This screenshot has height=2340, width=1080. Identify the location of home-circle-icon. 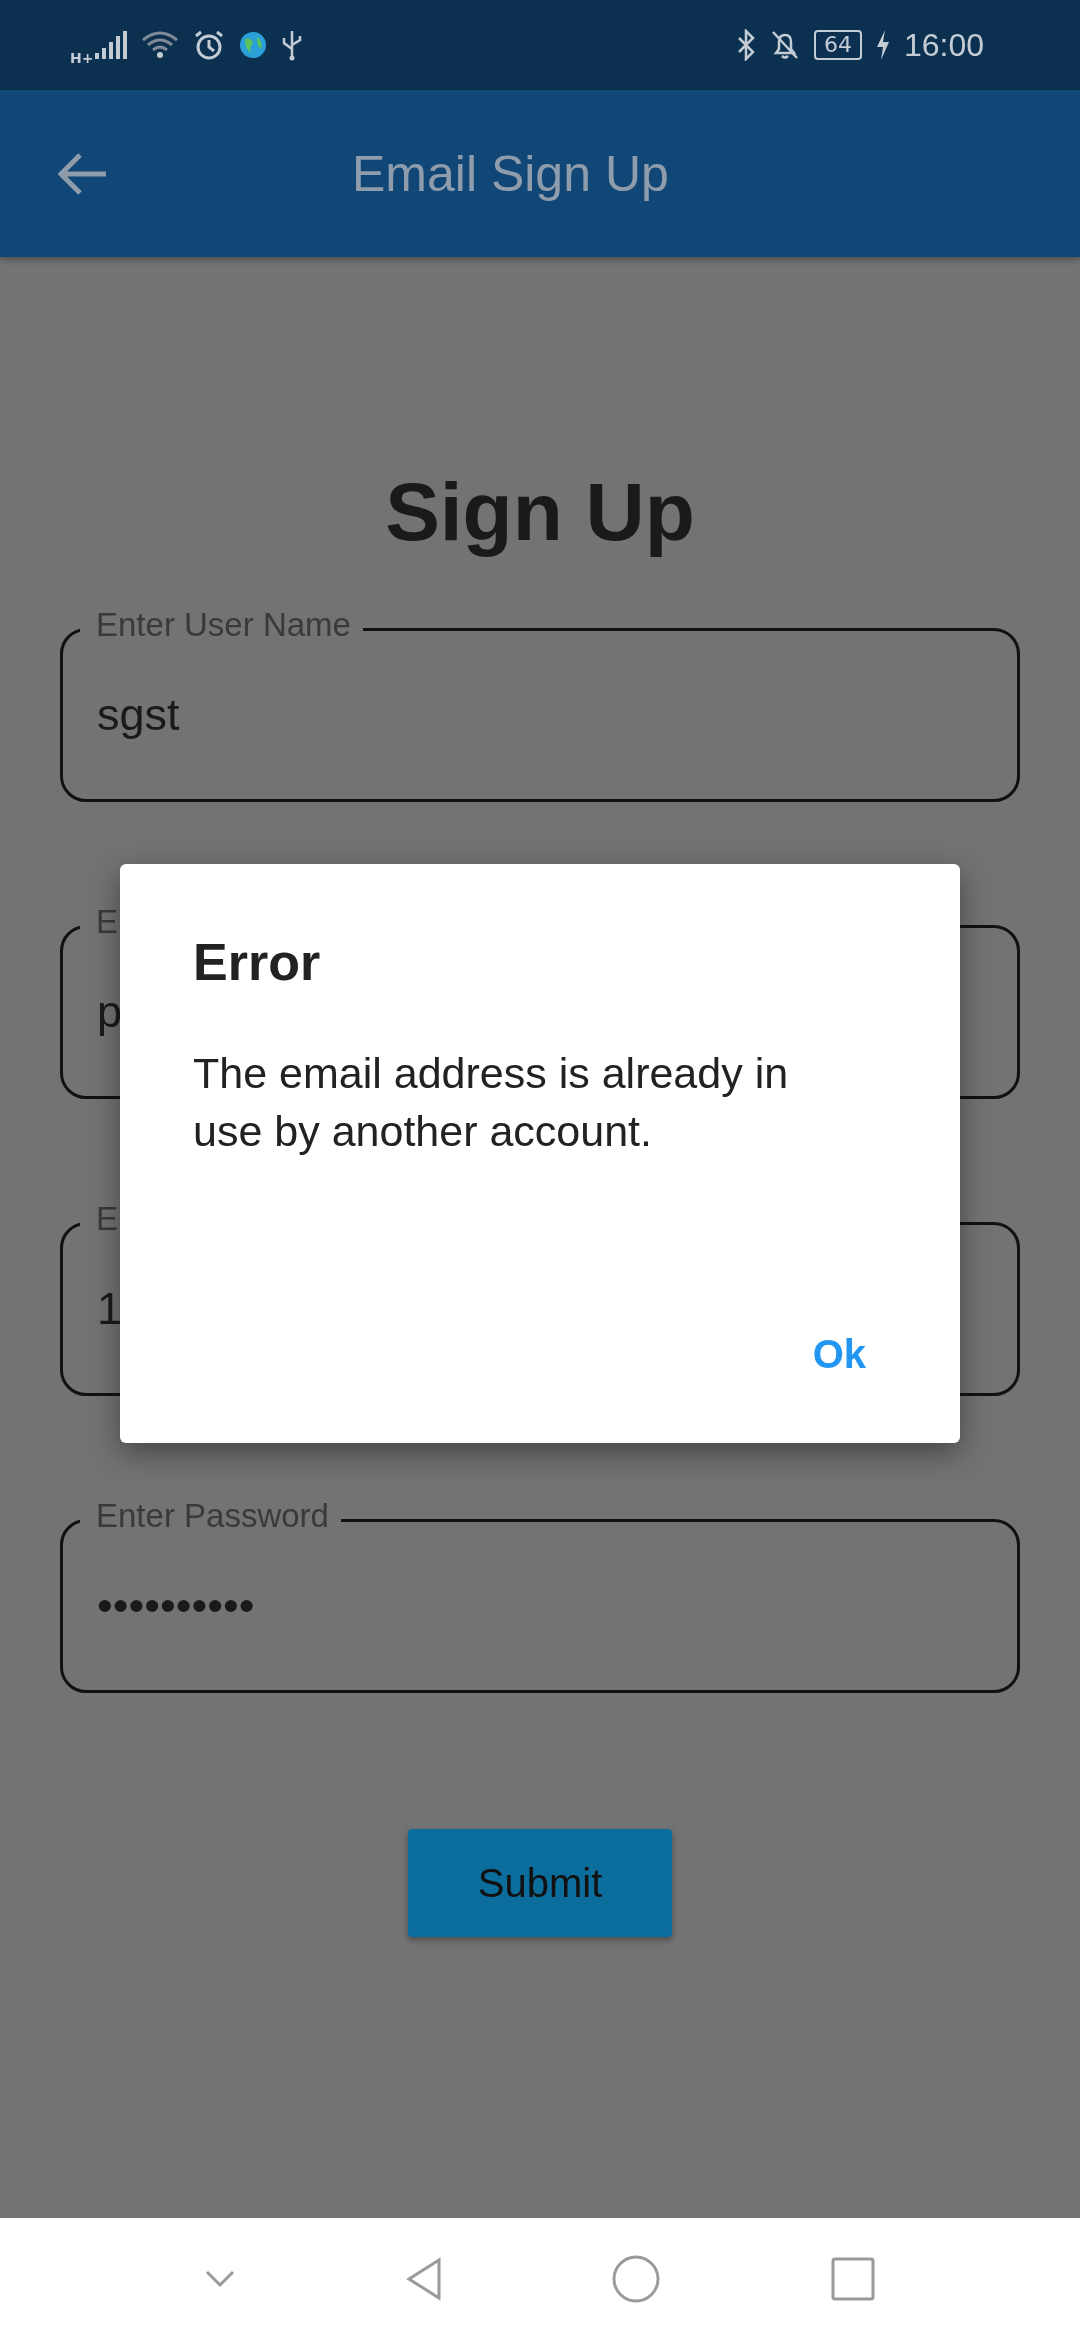
(636, 2279).